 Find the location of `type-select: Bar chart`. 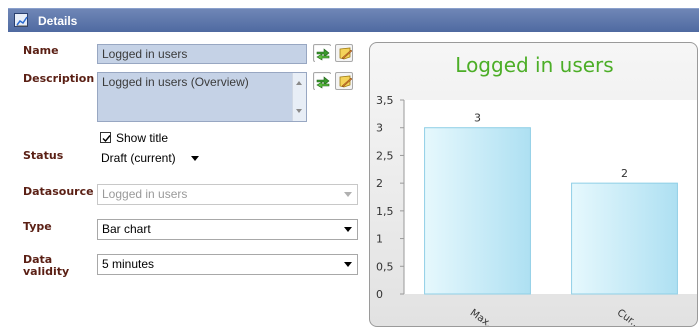

type-select: Bar chart is located at coordinates (227, 229).